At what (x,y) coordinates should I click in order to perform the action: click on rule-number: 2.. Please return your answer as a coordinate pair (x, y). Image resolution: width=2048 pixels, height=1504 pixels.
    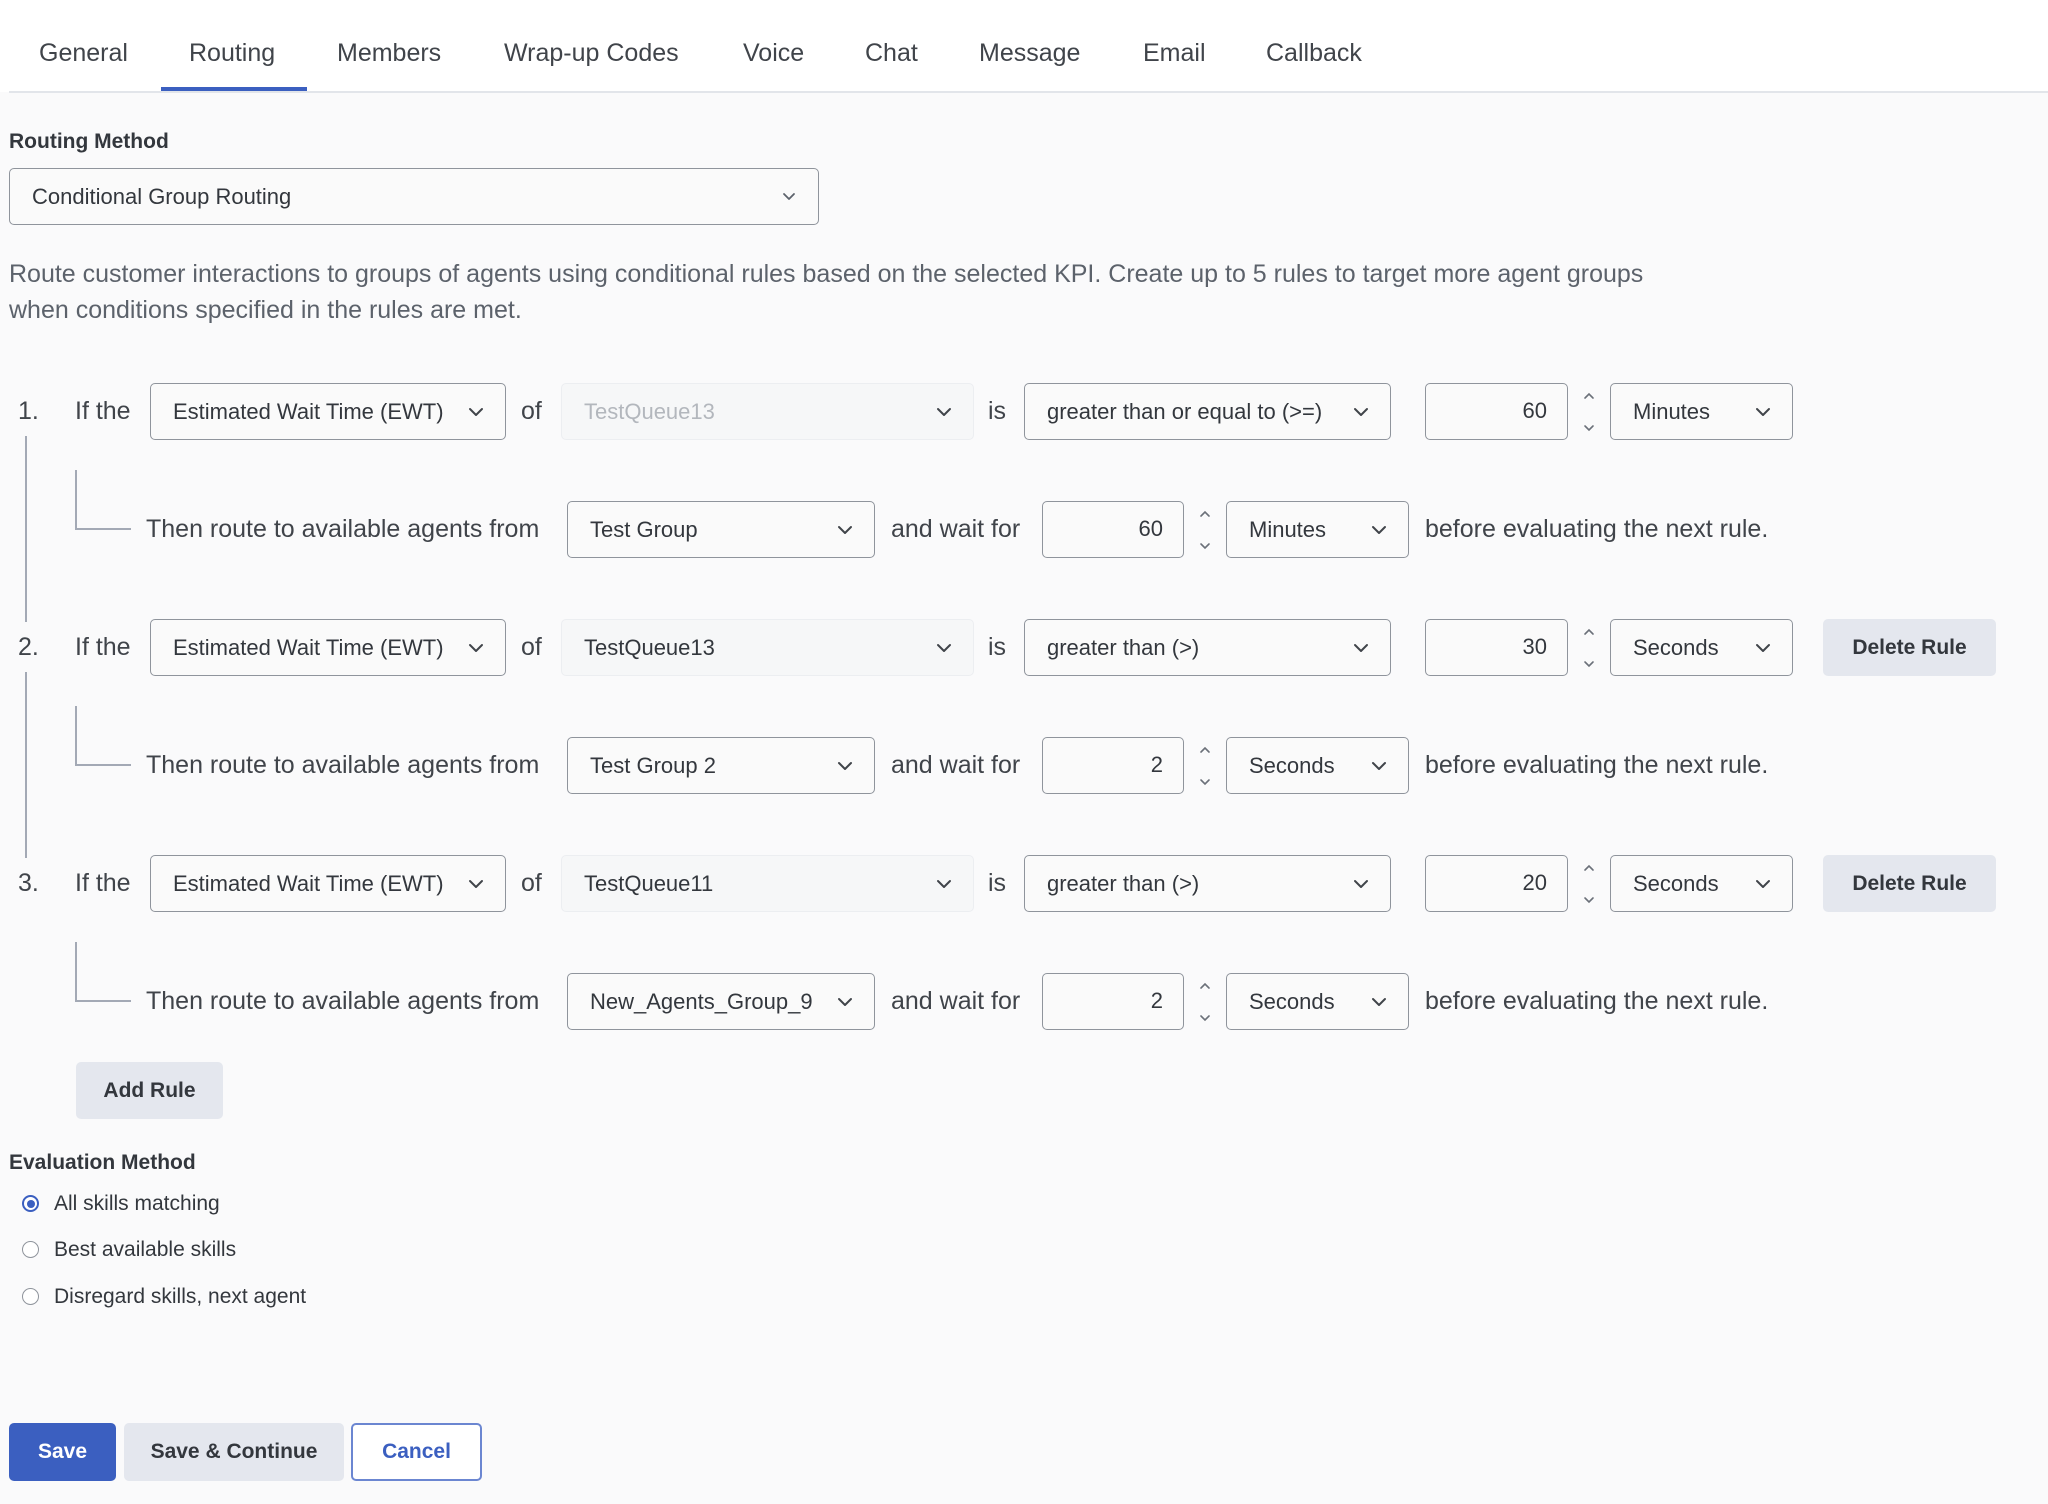
    Looking at the image, I should click on (28, 647).